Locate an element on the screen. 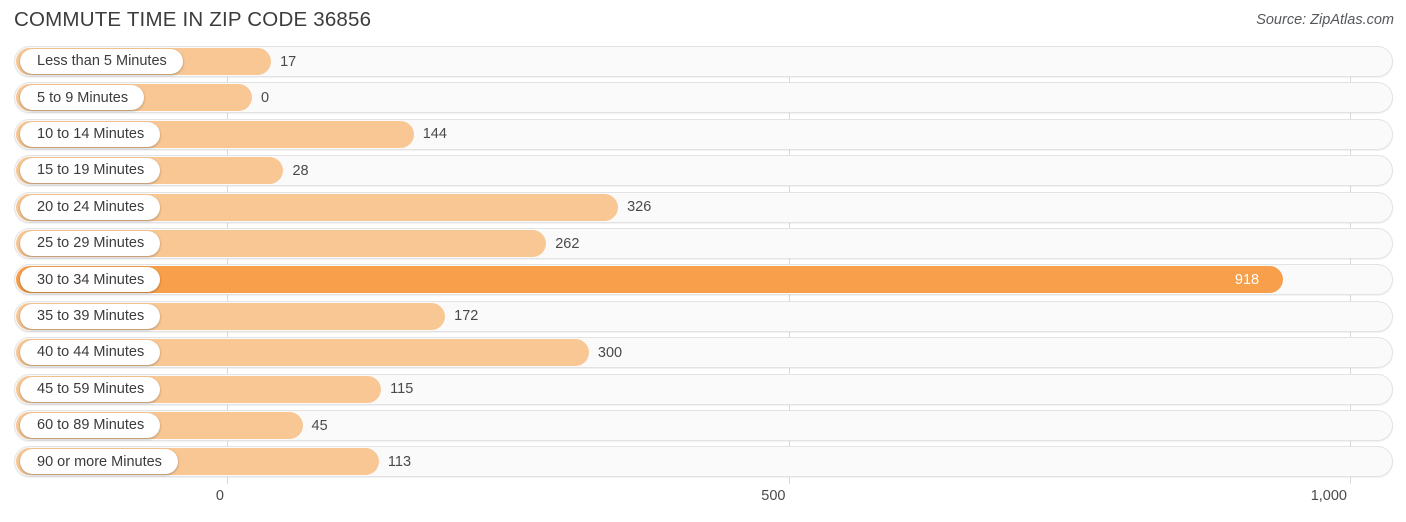 This screenshot has height=522, width=1406. category-label-pill: 20 to 24 Minutes is located at coordinates (90, 207).